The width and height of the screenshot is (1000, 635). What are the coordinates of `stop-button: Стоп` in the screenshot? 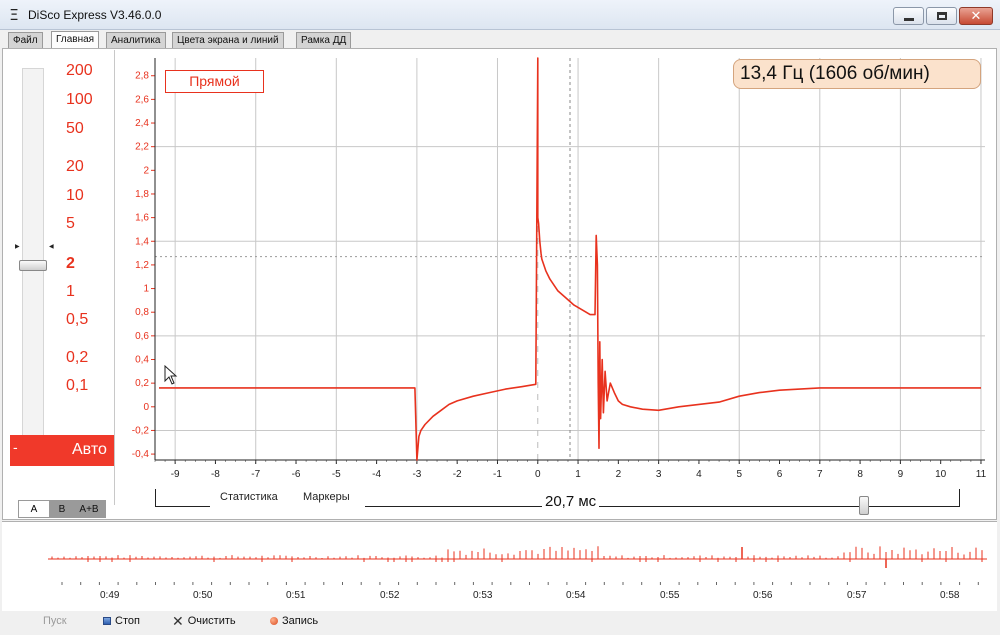 It's located at (121, 621).